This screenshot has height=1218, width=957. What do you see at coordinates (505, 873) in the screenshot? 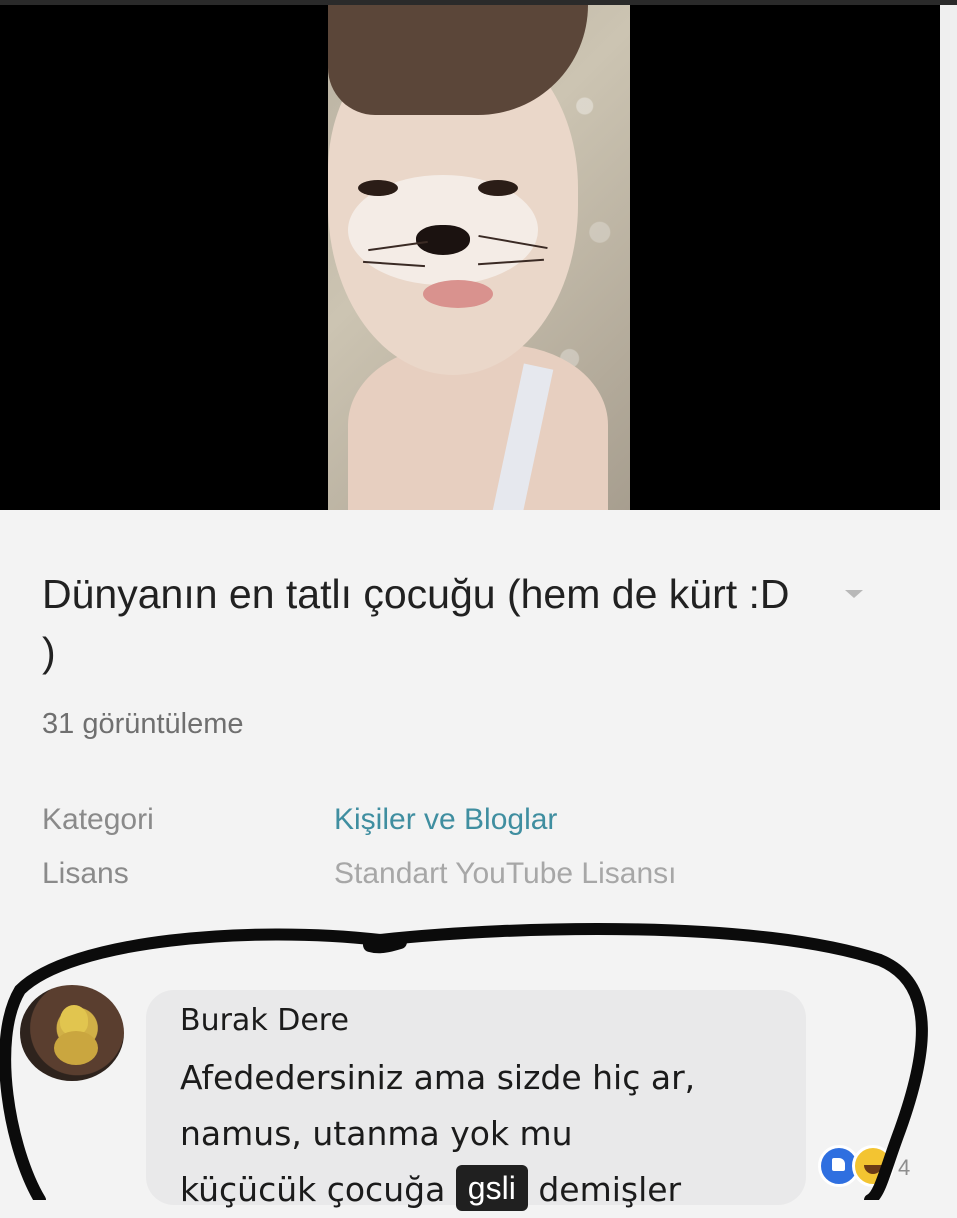
I see `license-value: Standart YouTube Lisansı` at bounding box center [505, 873].